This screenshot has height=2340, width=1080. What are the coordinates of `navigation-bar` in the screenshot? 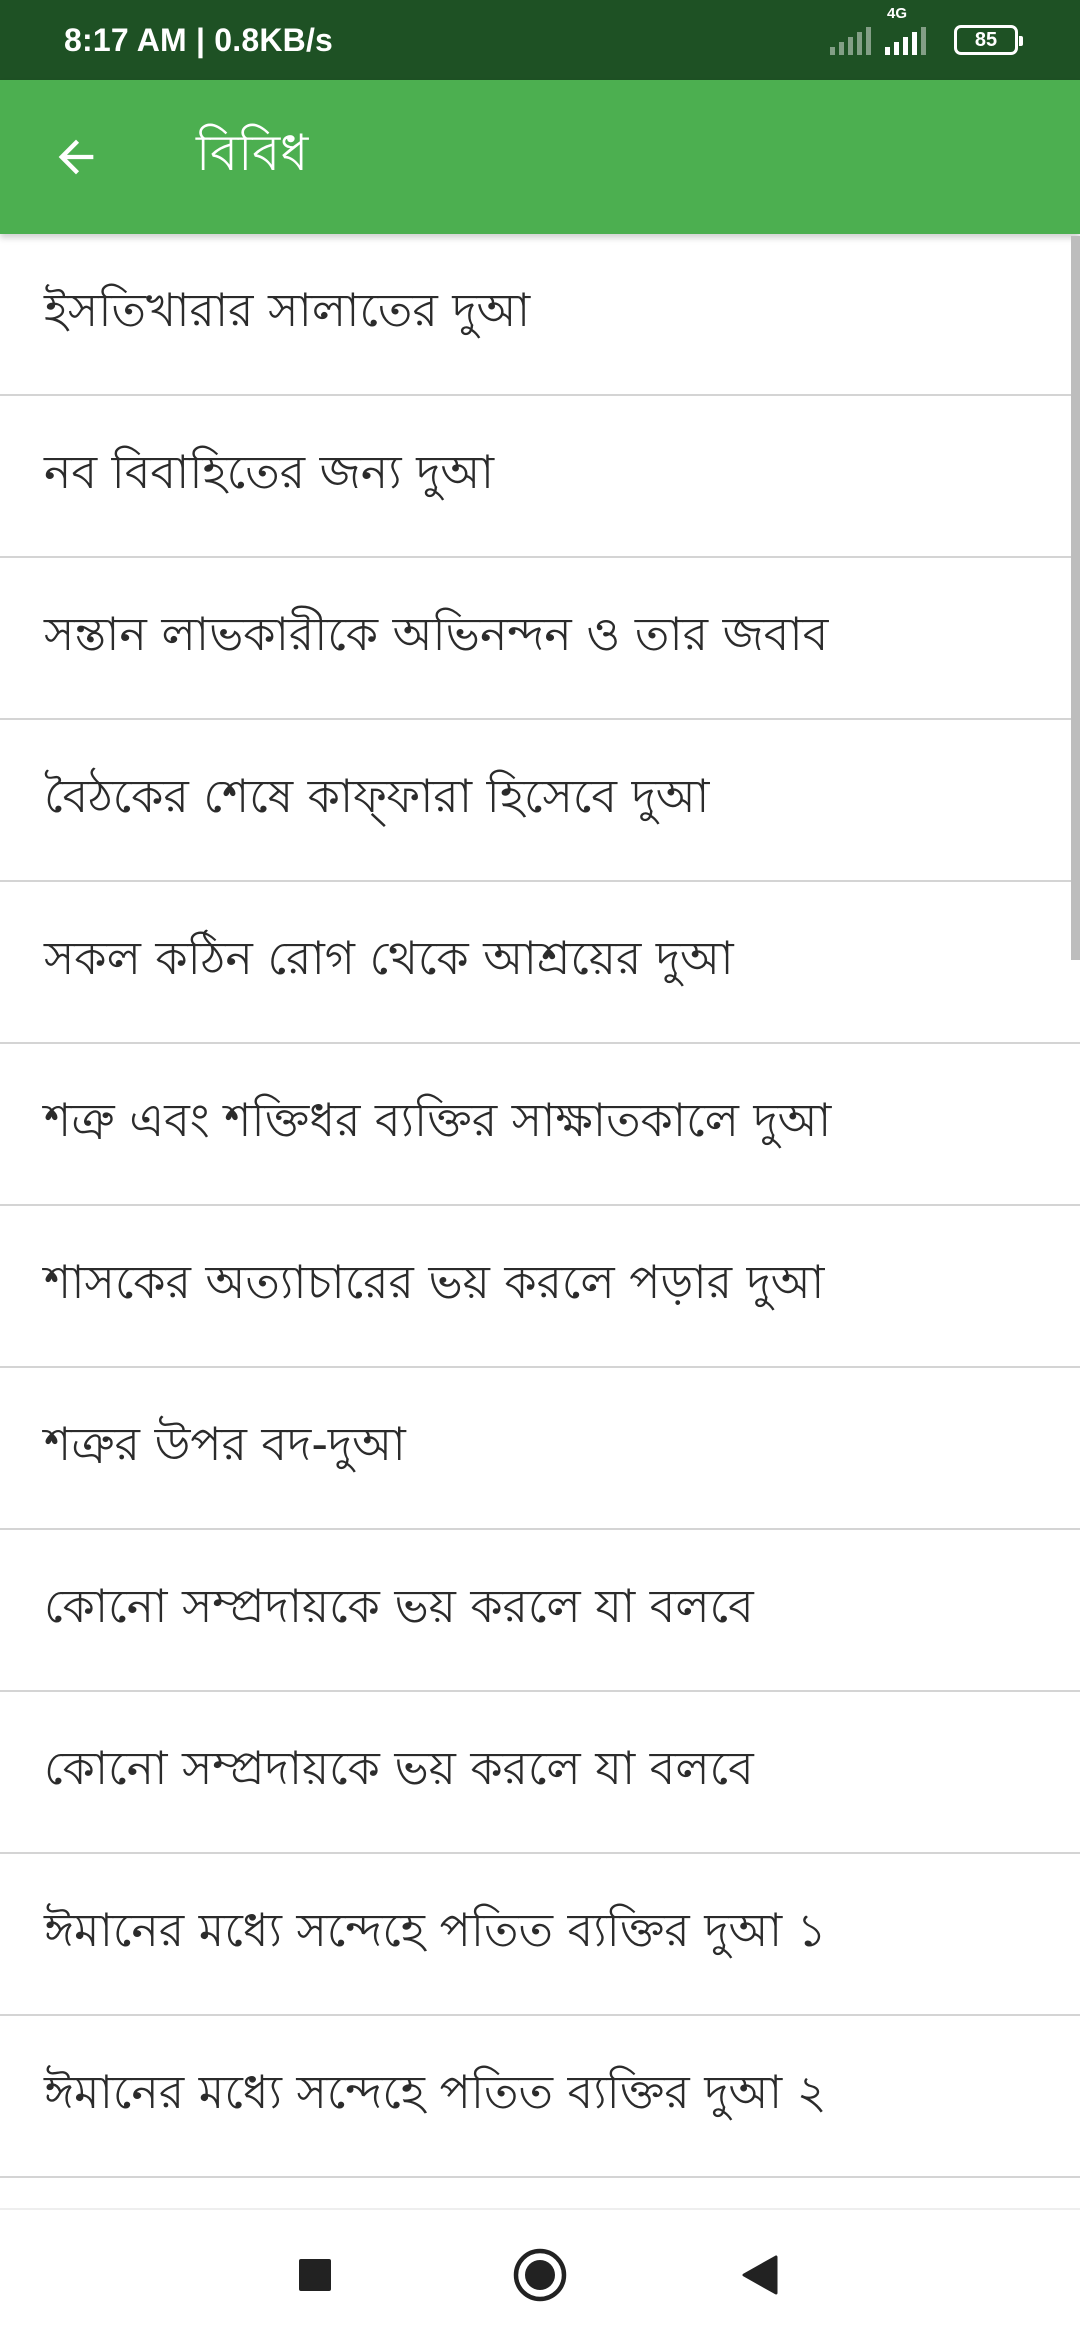 It's located at (540, 2274).